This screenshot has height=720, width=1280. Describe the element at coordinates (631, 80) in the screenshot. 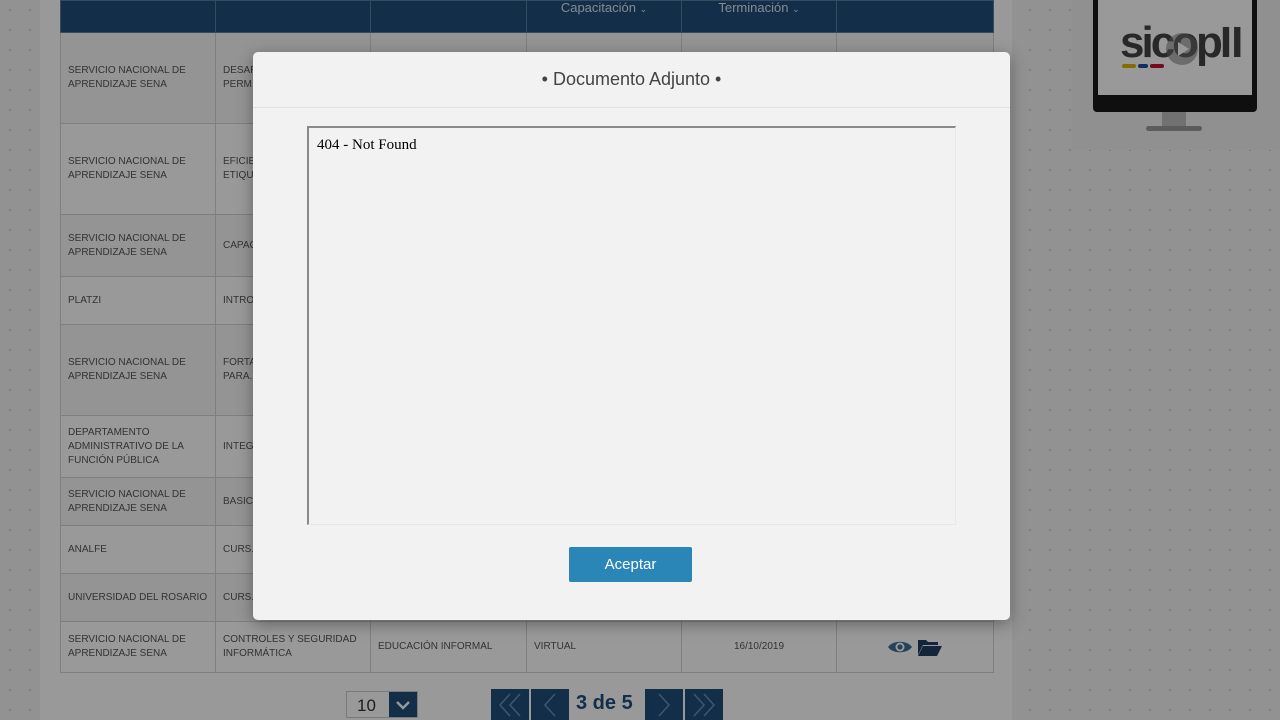

I see `modal-title: • Documento Adjunto •` at that location.